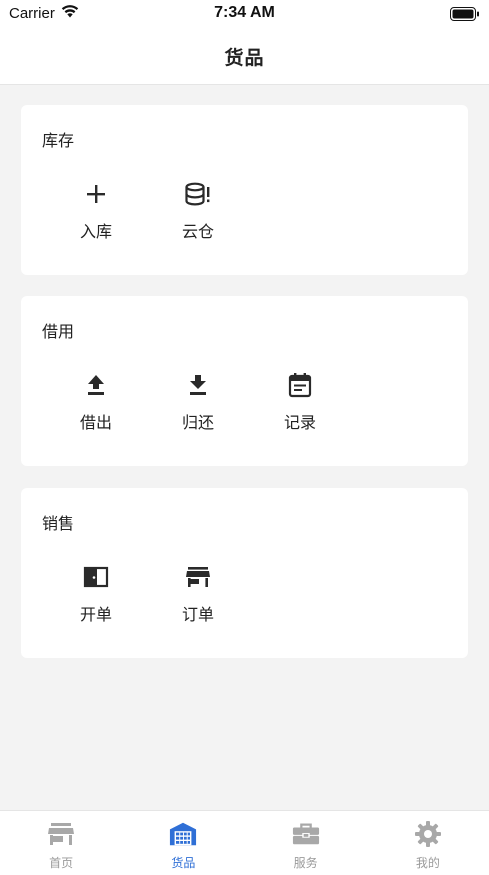 The width and height of the screenshot is (489, 875). I want to click on status-bar: Carrier 7:34 AM, so click(244, 14).